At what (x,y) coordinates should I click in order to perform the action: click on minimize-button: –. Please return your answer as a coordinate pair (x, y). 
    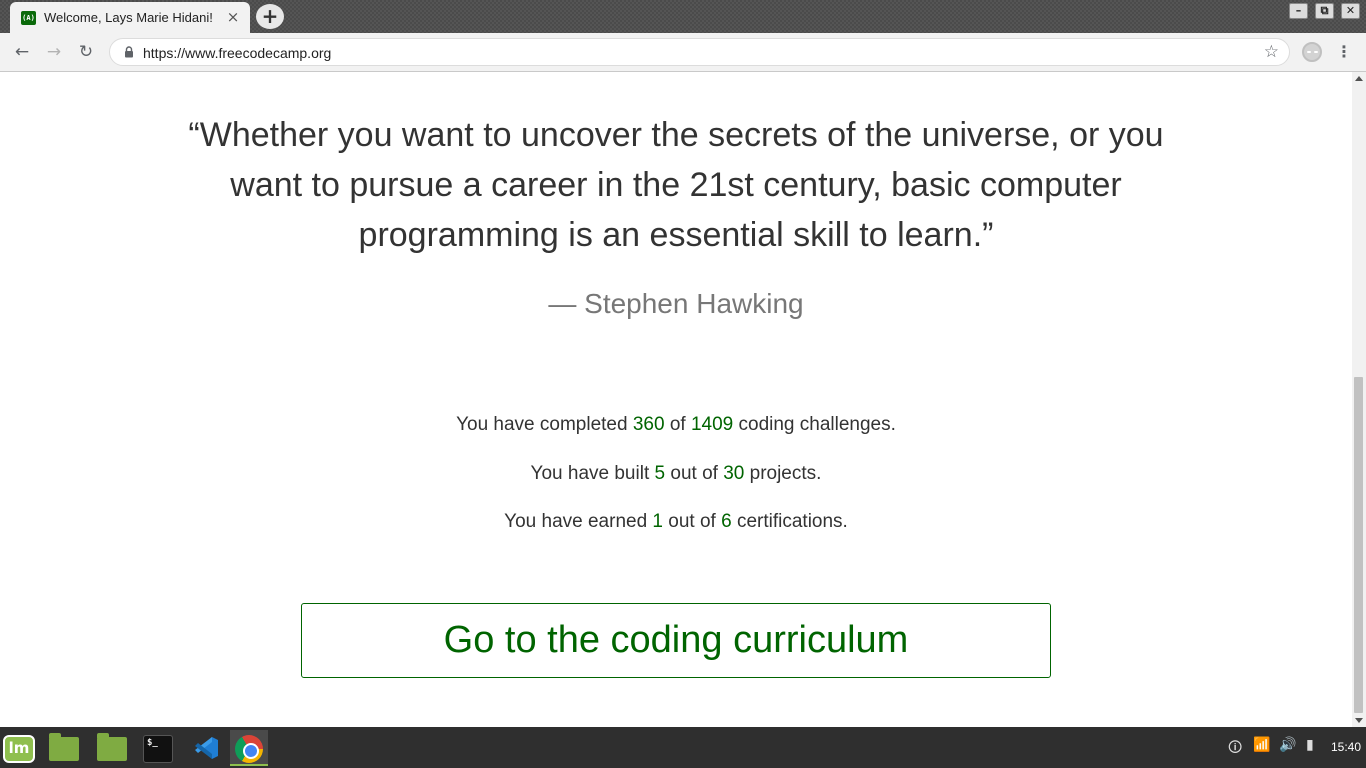
    Looking at the image, I should click on (1298, 11).